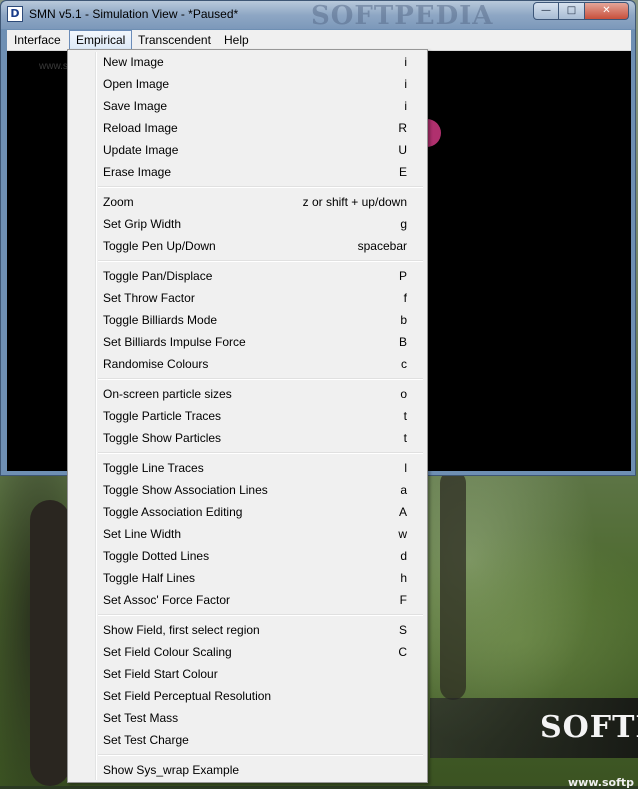 This screenshot has width=638, height=789. I want to click on menu-item-label: Set Test Charge, so click(146, 740).